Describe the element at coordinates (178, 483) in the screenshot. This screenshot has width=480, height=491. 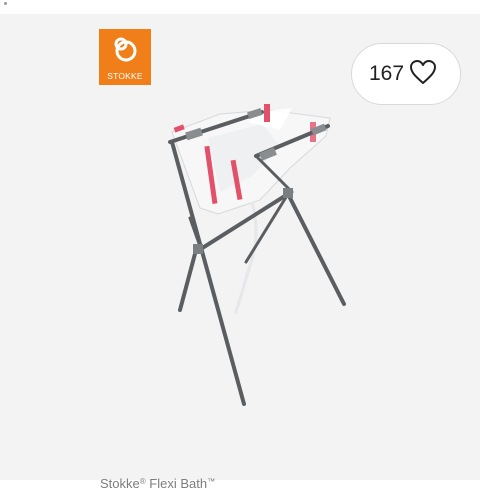
I see `caption-product: Flexi Bath` at that location.